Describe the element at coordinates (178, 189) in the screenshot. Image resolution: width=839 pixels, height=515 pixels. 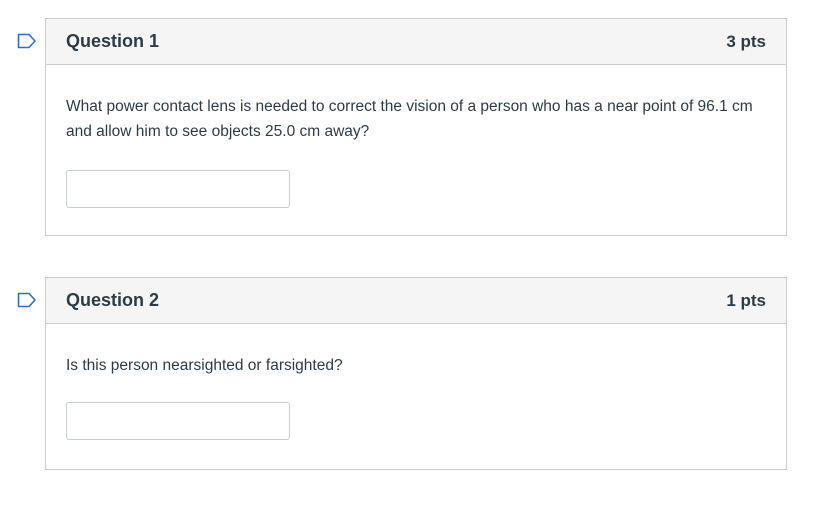
I see `question-1-answer-input` at that location.